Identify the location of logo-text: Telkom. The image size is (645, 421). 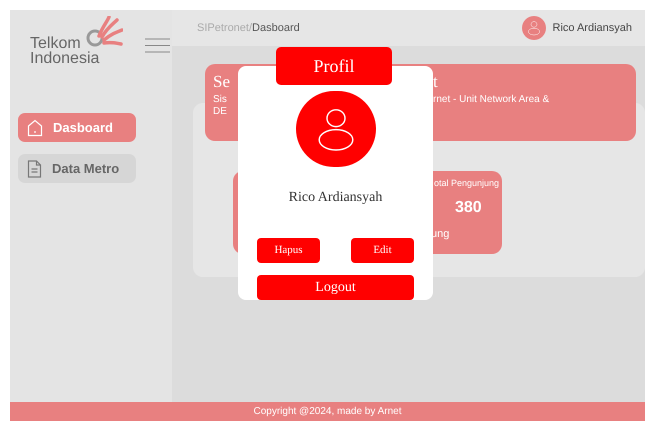
(55, 43).